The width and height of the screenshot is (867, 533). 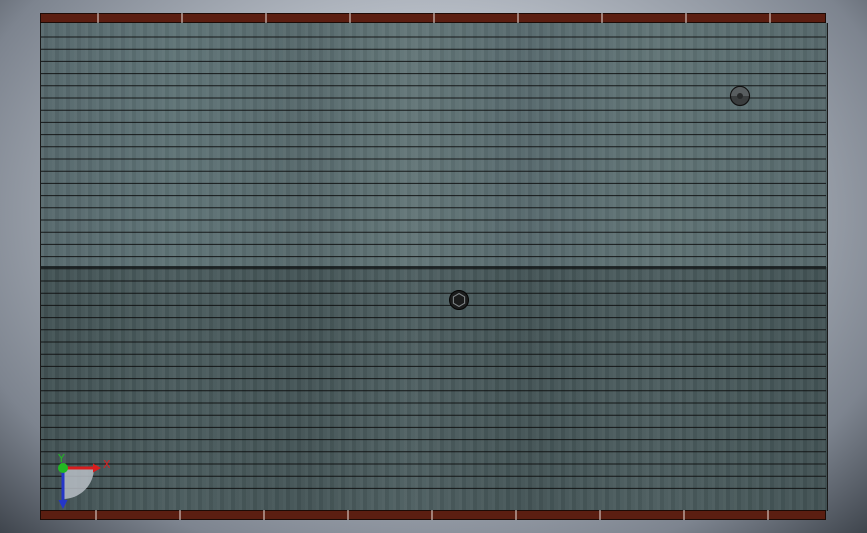 What do you see at coordinates (63, 504) in the screenshot?
I see `z-axis-arrowhead-icon` at bounding box center [63, 504].